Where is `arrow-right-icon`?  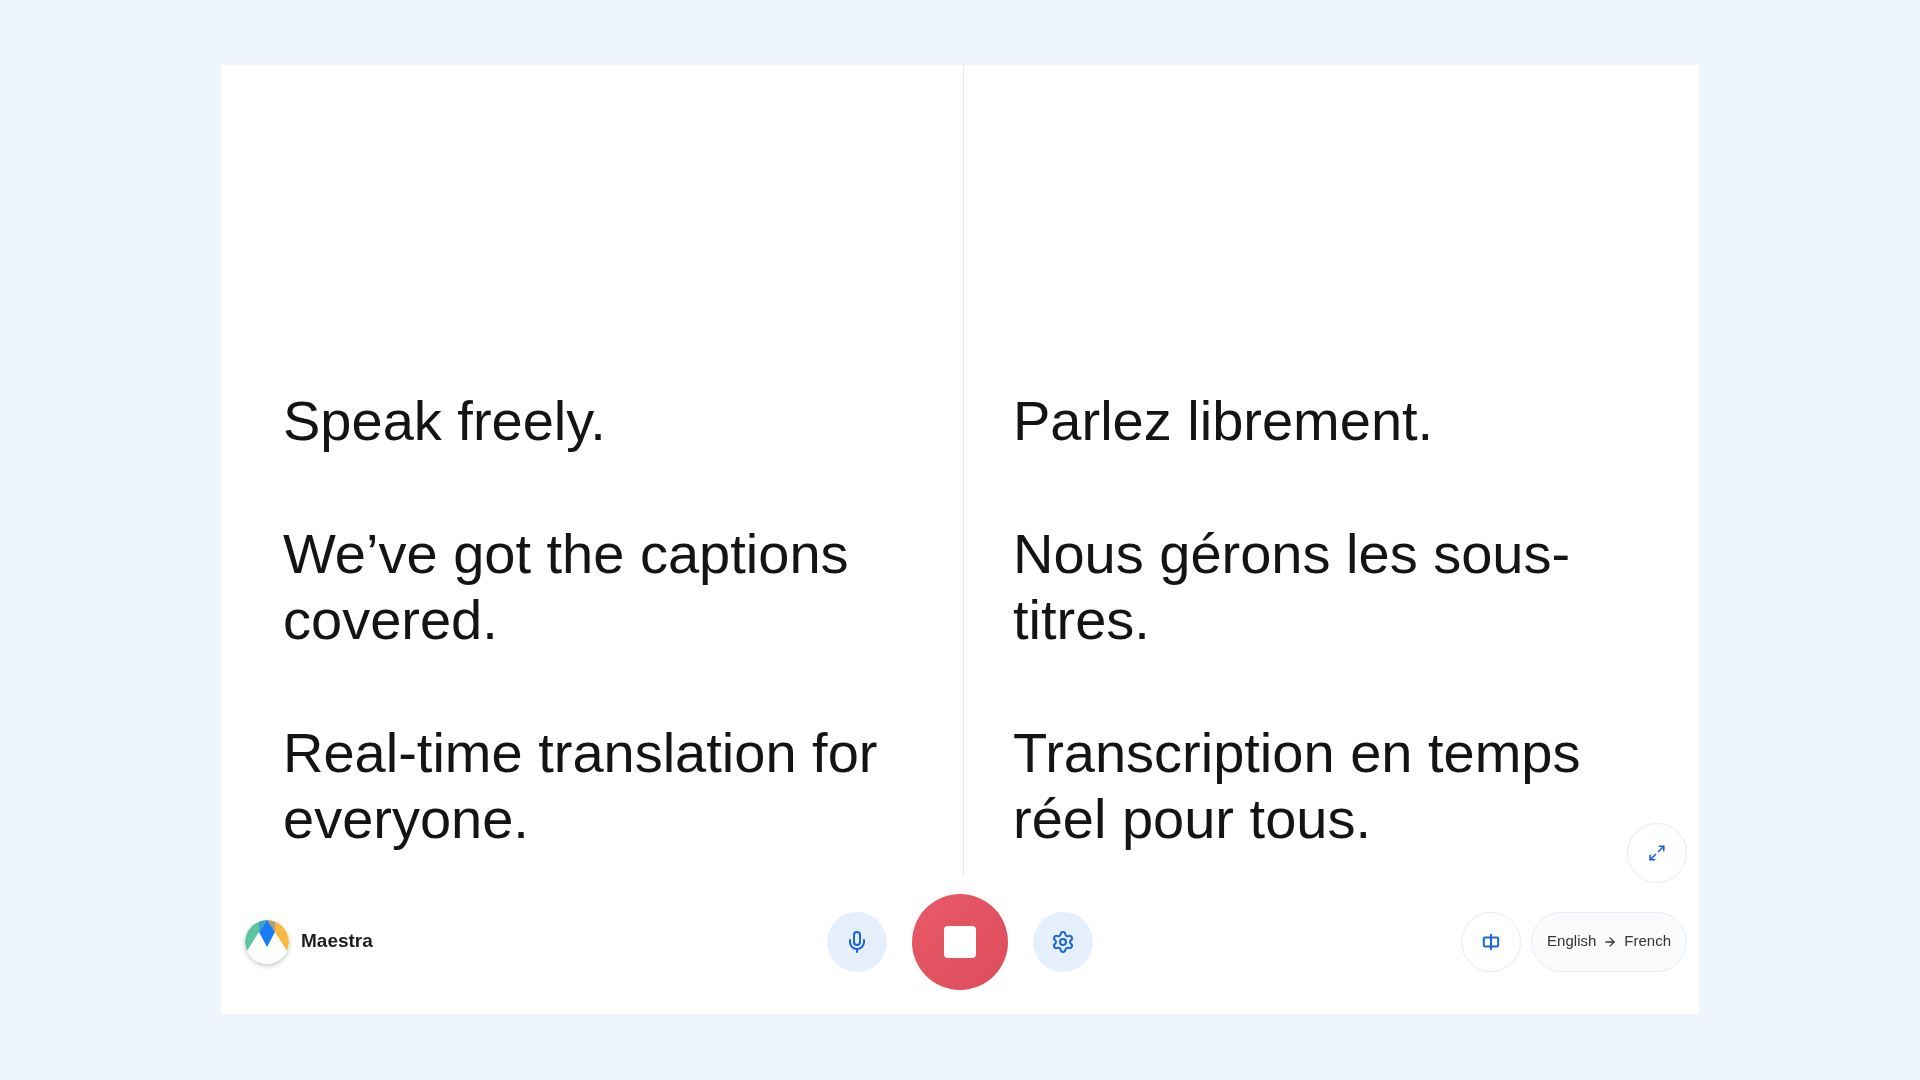
arrow-right-icon is located at coordinates (1610, 941).